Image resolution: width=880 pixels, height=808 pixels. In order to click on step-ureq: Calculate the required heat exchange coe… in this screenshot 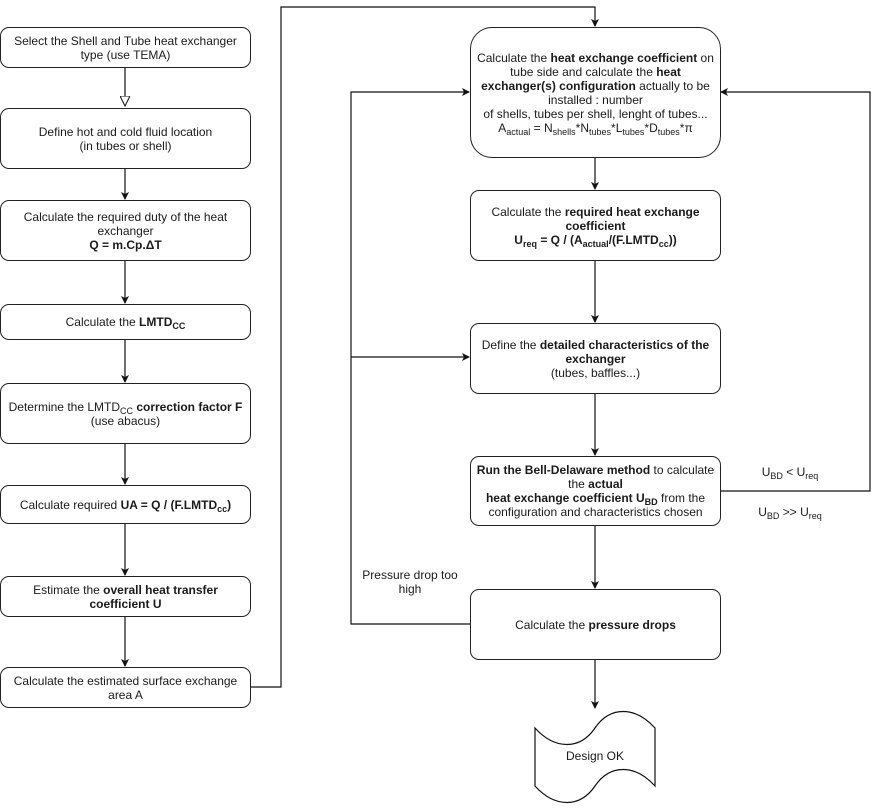, I will do `click(595, 225)`.